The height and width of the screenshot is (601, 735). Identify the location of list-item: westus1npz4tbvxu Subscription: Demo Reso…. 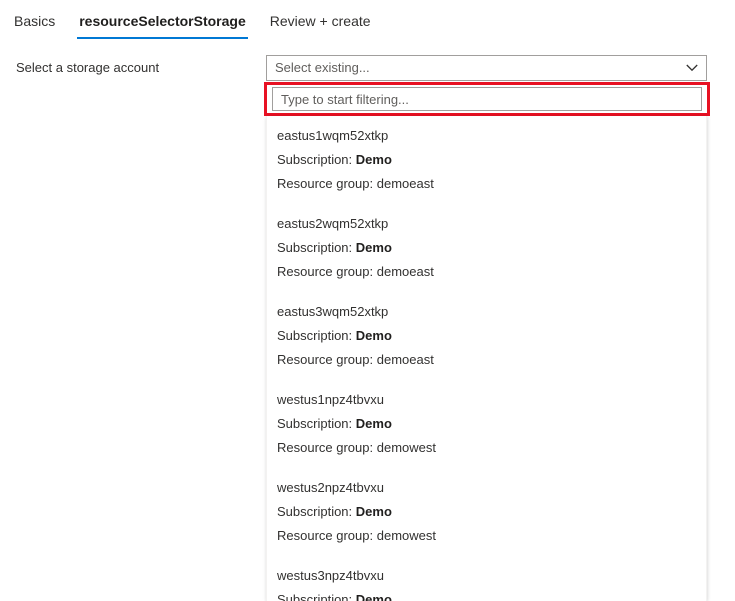
(486, 424).